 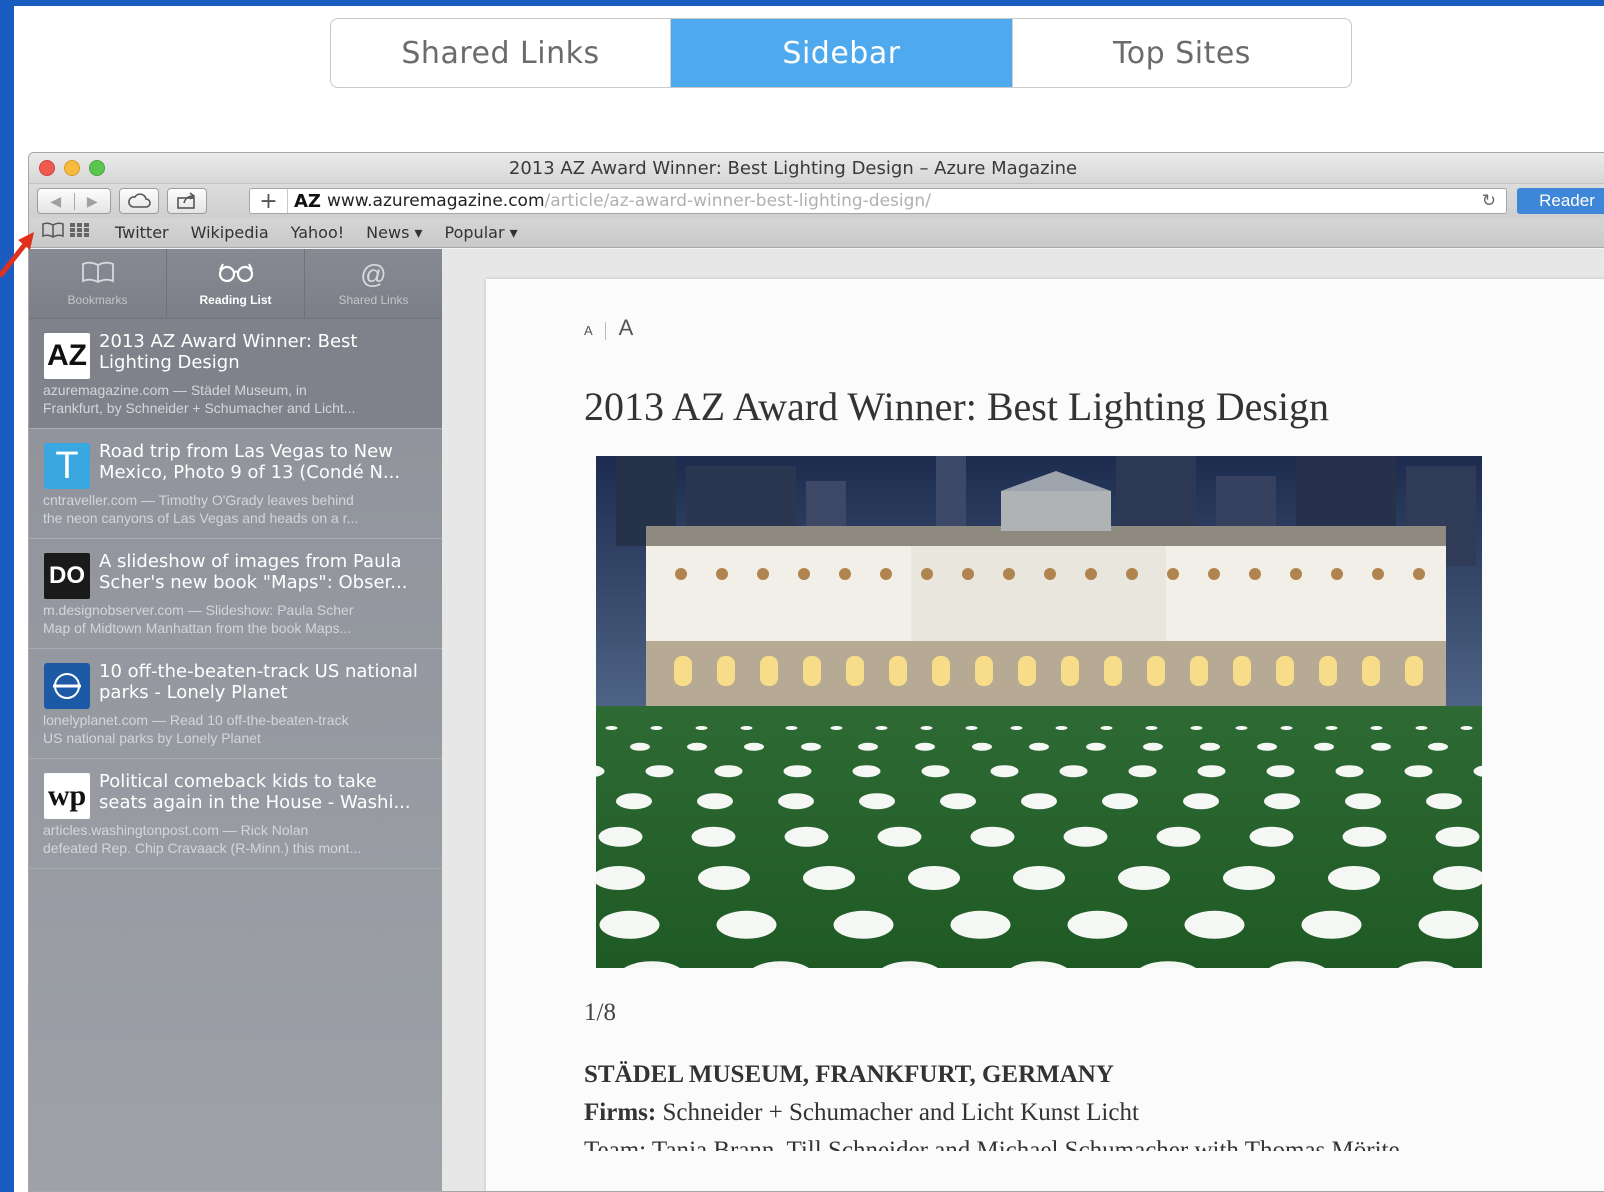 What do you see at coordinates (67, 796) in the screenshot?
I see `washington-post-logo: wp` at bounding box center [67, 796].